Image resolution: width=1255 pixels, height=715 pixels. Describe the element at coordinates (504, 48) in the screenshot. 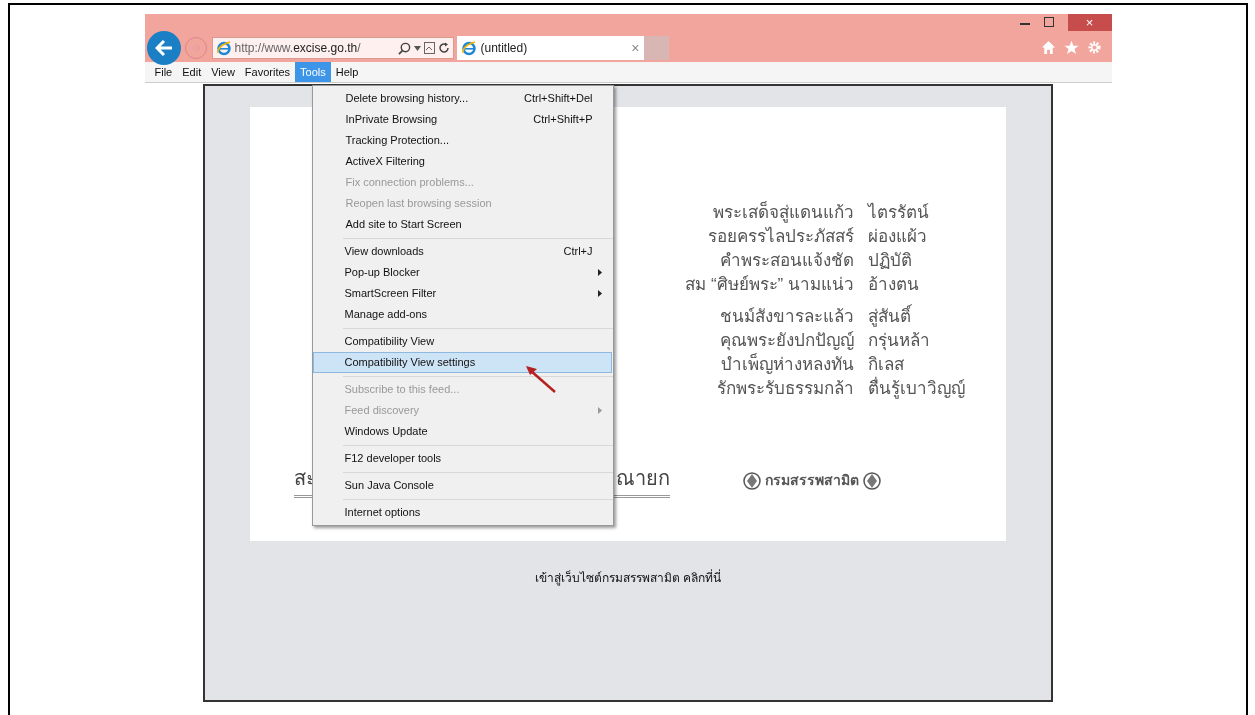

I see `tab-title: (untitled)` at that location.